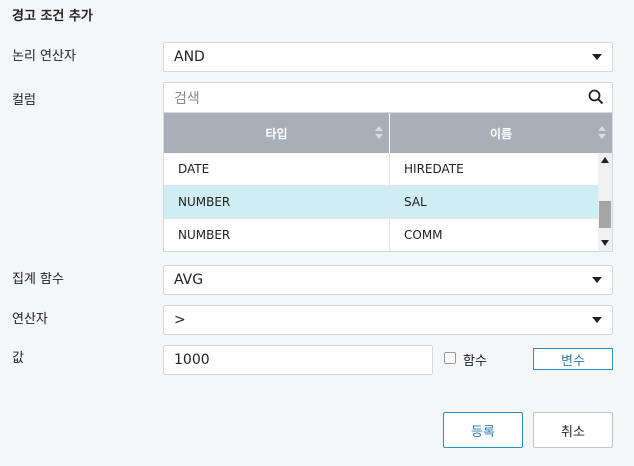  Describe the element at coordinates (388, 280) in the screenshot. I see `aggregate-select: AVG` at that location.